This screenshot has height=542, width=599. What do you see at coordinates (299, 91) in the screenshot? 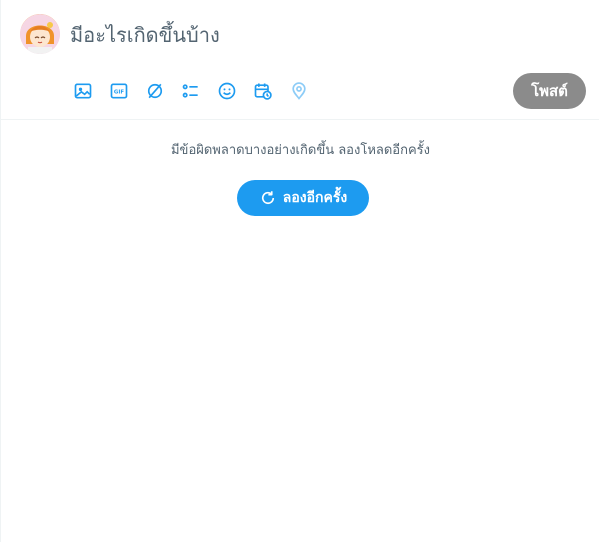
I see `location-icon` at bounding box center [299, 91].